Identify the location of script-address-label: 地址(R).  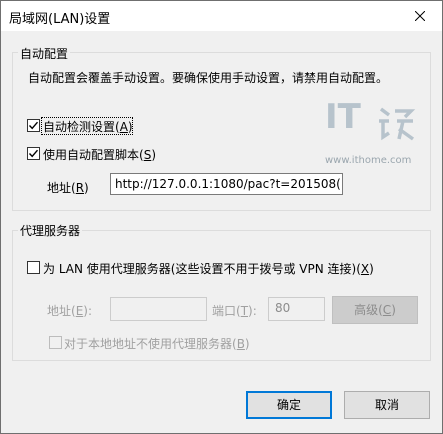
(68, 188).